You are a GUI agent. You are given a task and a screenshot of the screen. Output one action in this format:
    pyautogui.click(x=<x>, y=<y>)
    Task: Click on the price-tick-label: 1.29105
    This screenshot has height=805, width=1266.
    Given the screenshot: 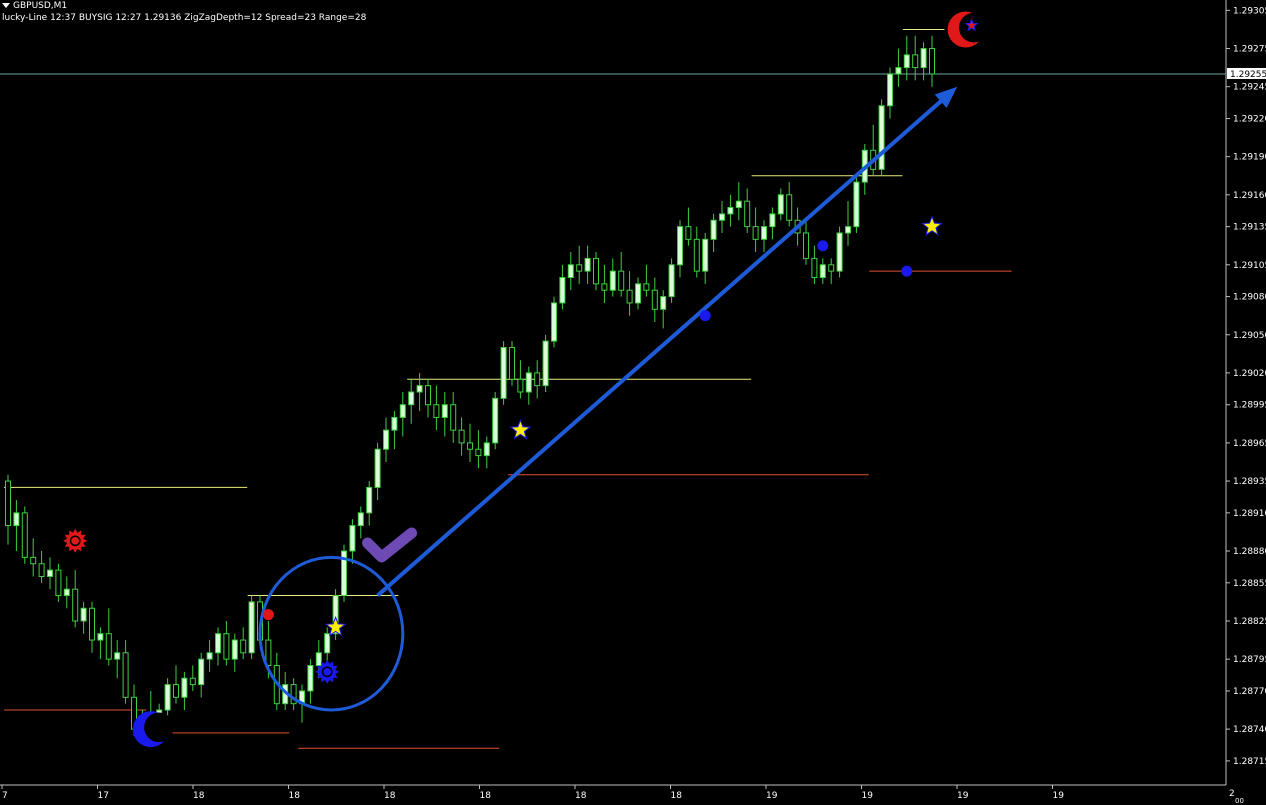 What is the action you would take?
    pyautogui.click(x=1249, y=266)
    